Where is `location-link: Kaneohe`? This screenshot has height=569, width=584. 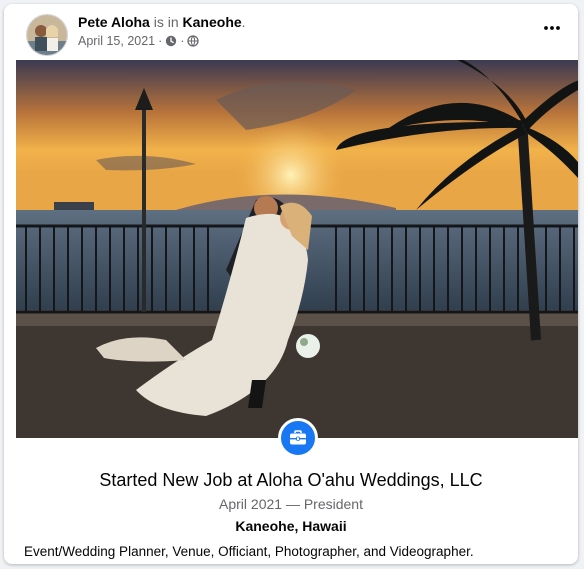 location-link: Kaneohe is located at coordinates (212, 22).